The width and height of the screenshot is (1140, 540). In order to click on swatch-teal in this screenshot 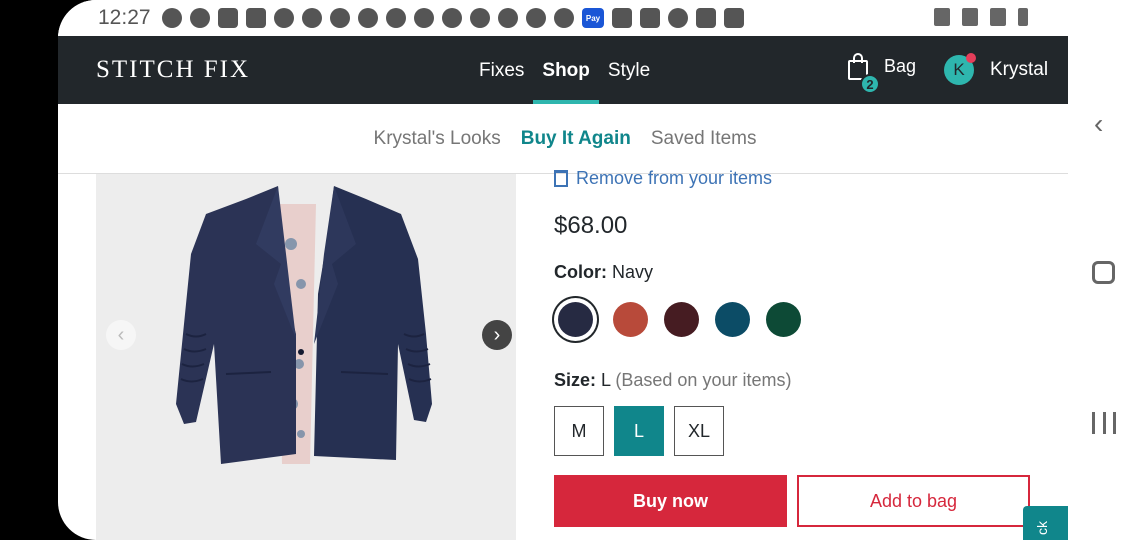, I will do `click(732, 319)`.